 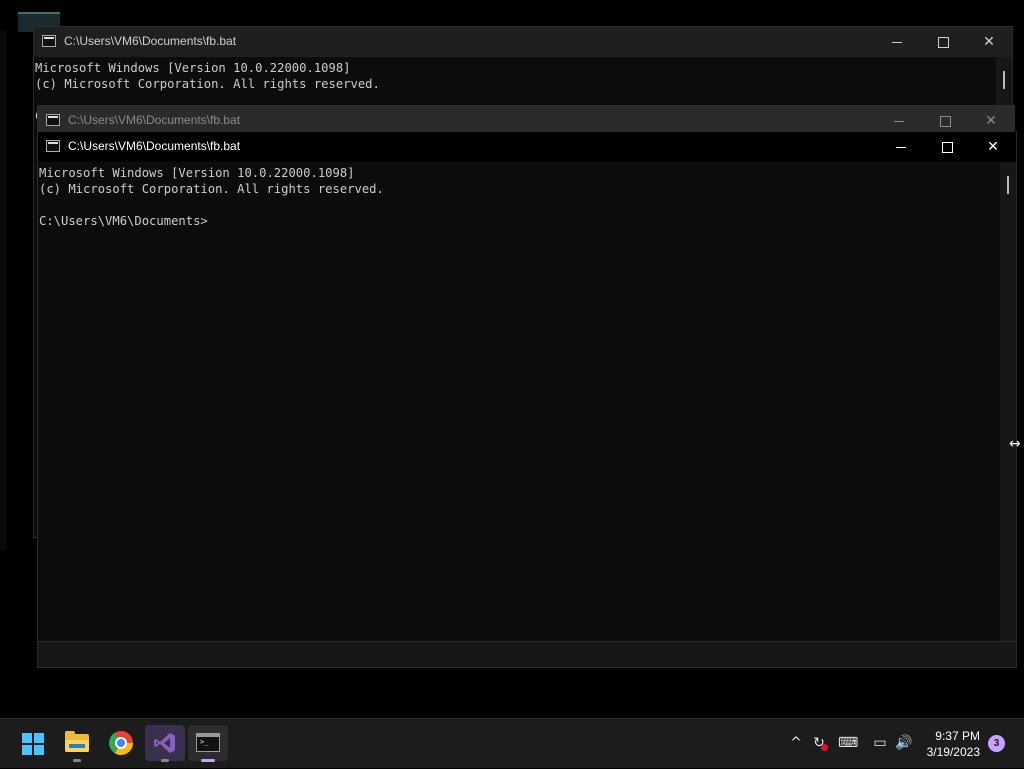 I want to click on vertical-scrollbar, so click(x=1008, y=401).